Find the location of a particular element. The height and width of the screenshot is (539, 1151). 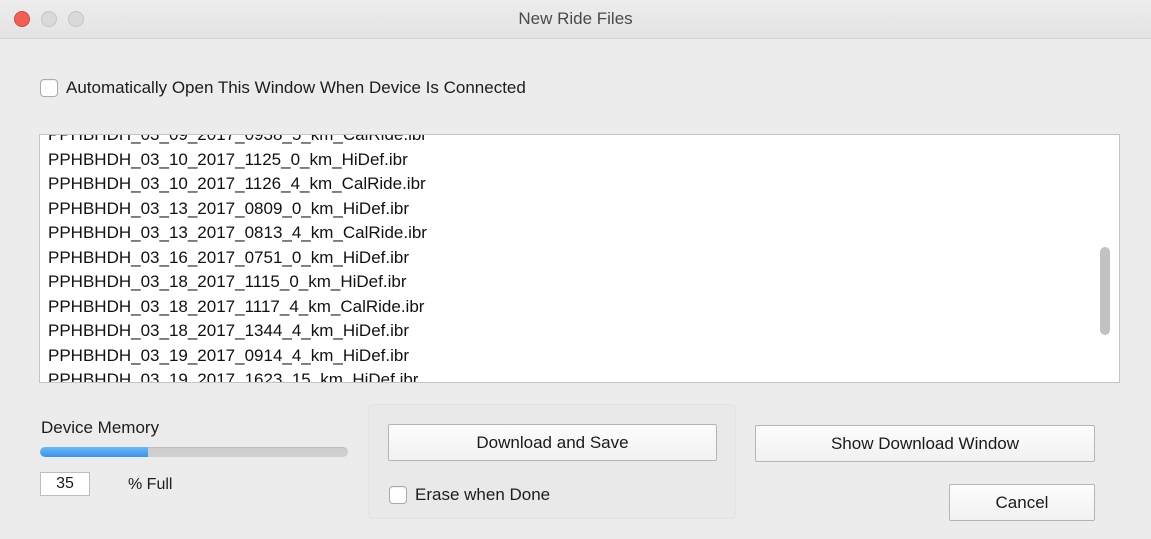

list-item: PPHBHDH_03_19_2017_0914_4_km_HiDef.ibr is located at coordinates (237, 356).